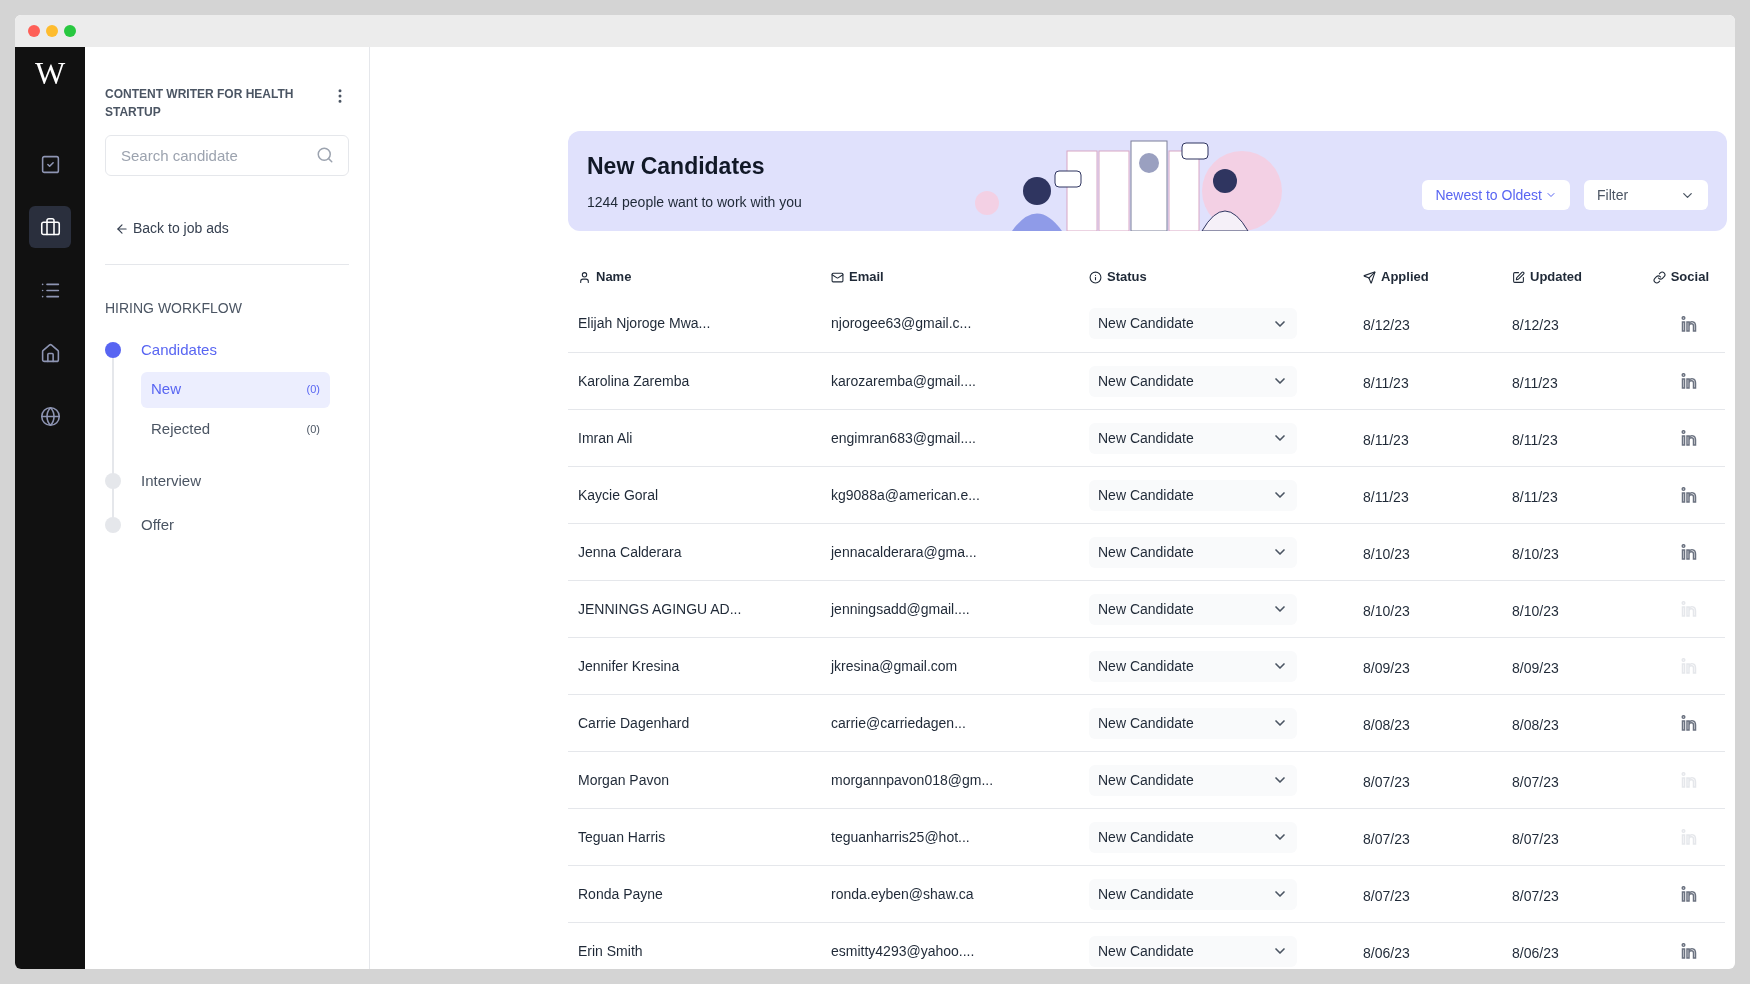 This screenshot has height=984, width=1750. Describe the element at coordinates (232, 228) in the screenshot. I see `back-link: Back to job ads` at that location.